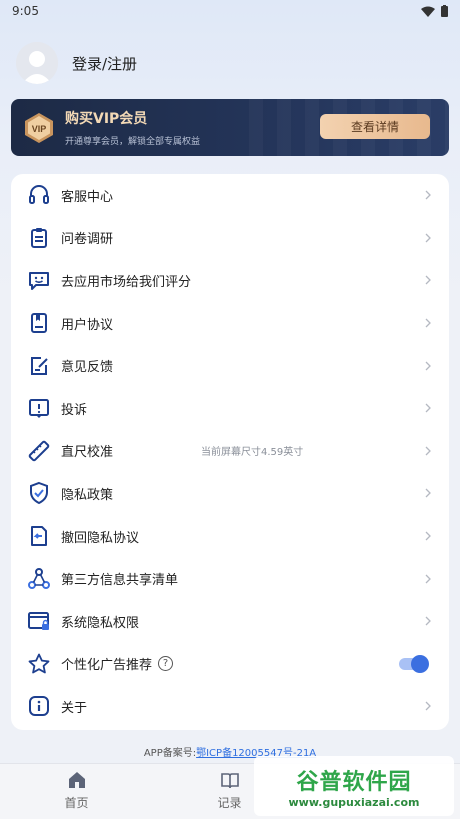 The image size is (460, 819). Describe the element at coordinates (428, 11) in the screenshot. I see `wifi-icon` at that location.